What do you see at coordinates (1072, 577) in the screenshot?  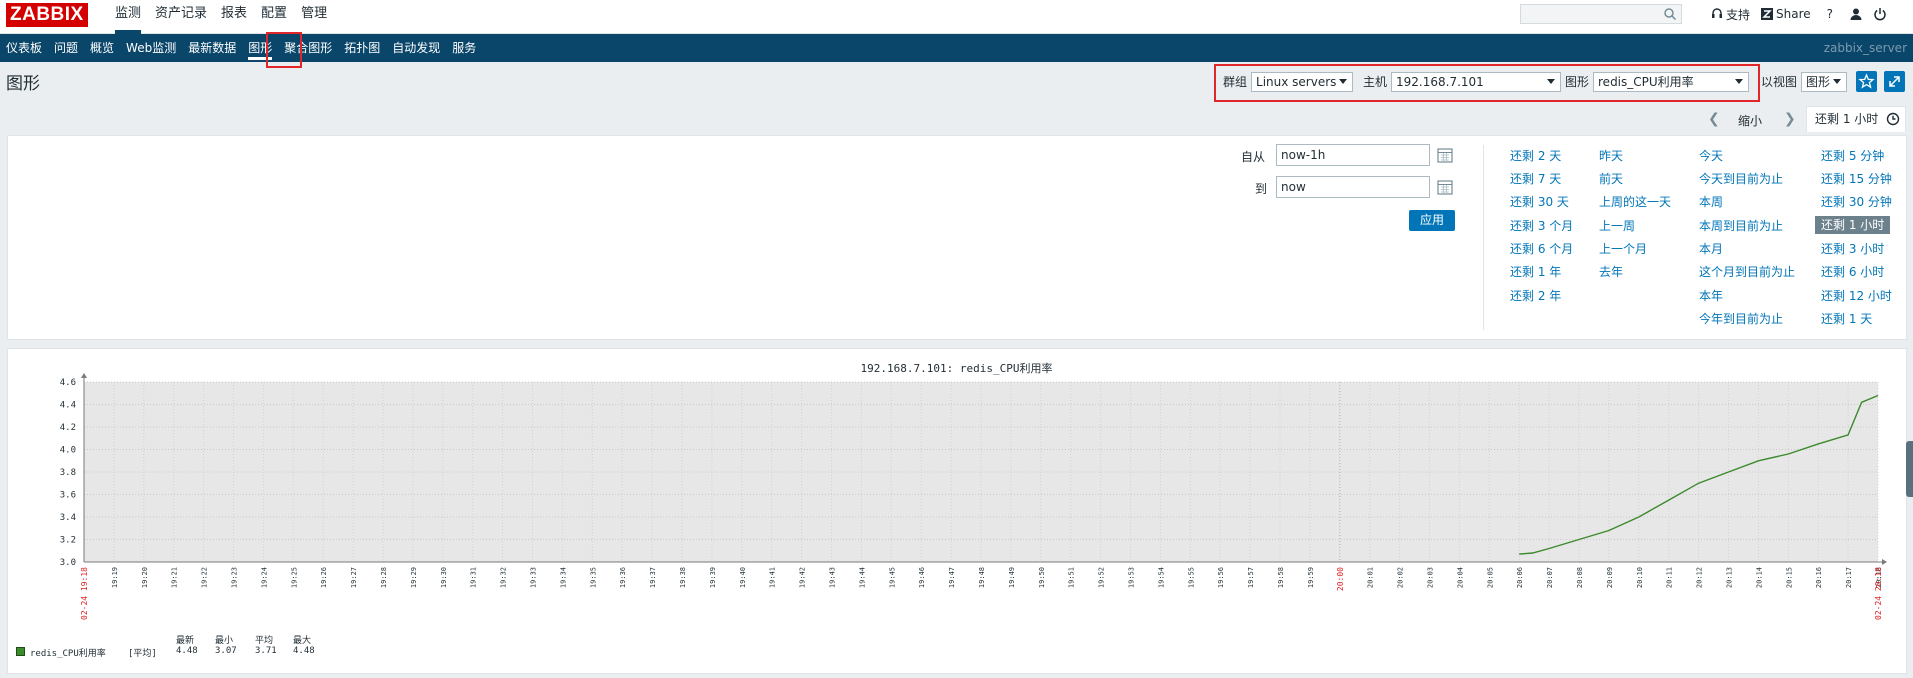 I see `x-tick-label: 19:51` at bounding box center [1072, 577].